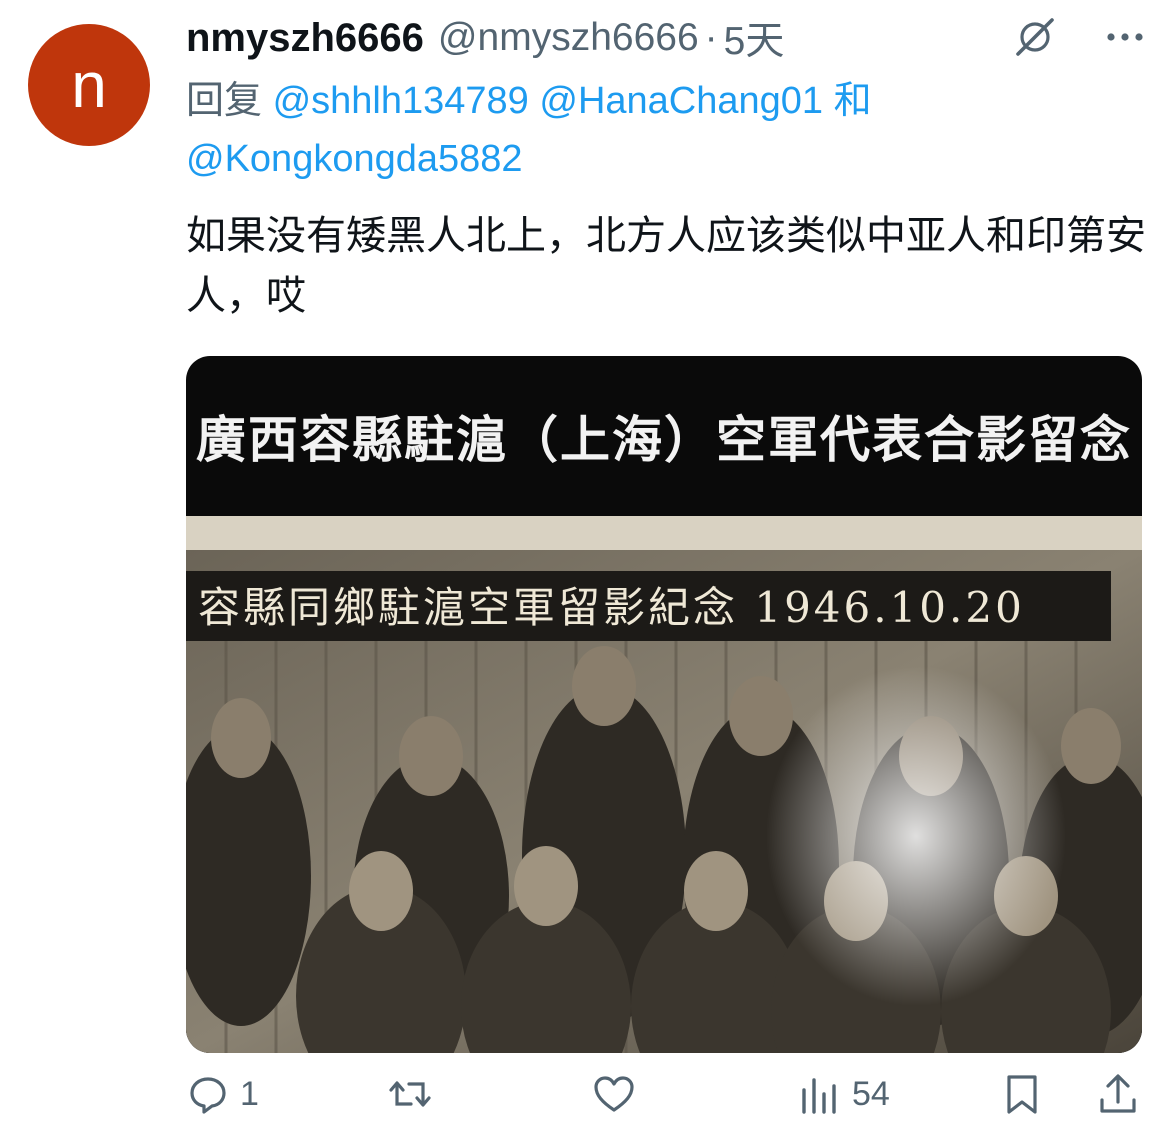  I want to click on reply-icon, so click(208, 1095).